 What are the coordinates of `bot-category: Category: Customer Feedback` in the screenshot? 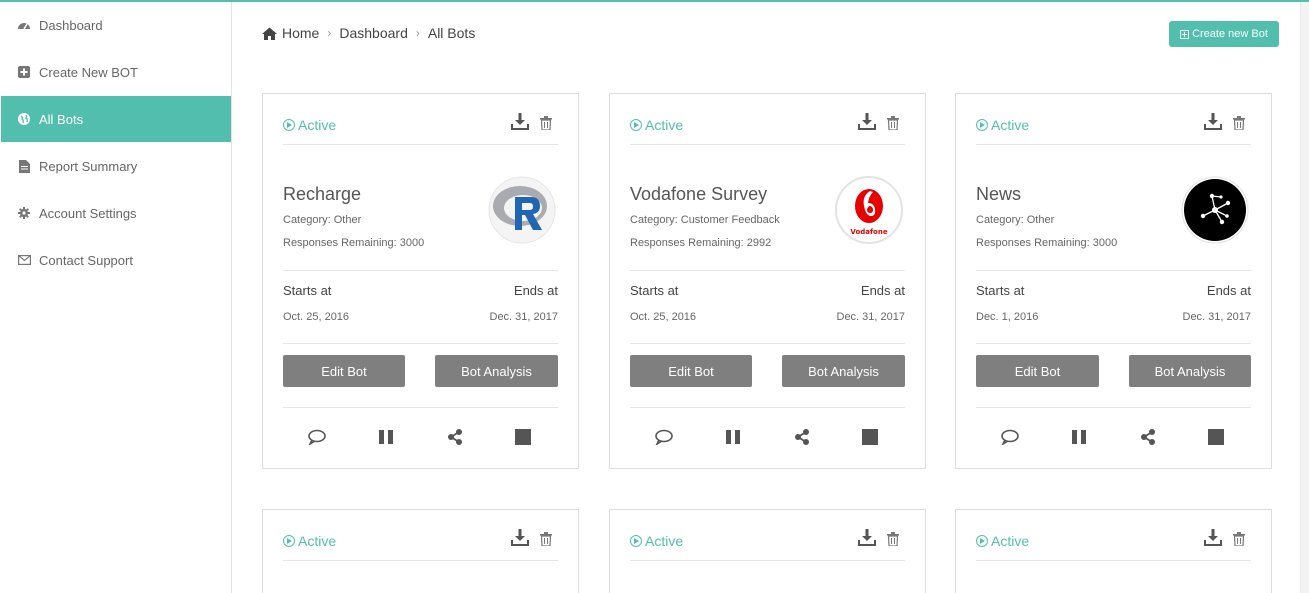 It's located at (705, 220).